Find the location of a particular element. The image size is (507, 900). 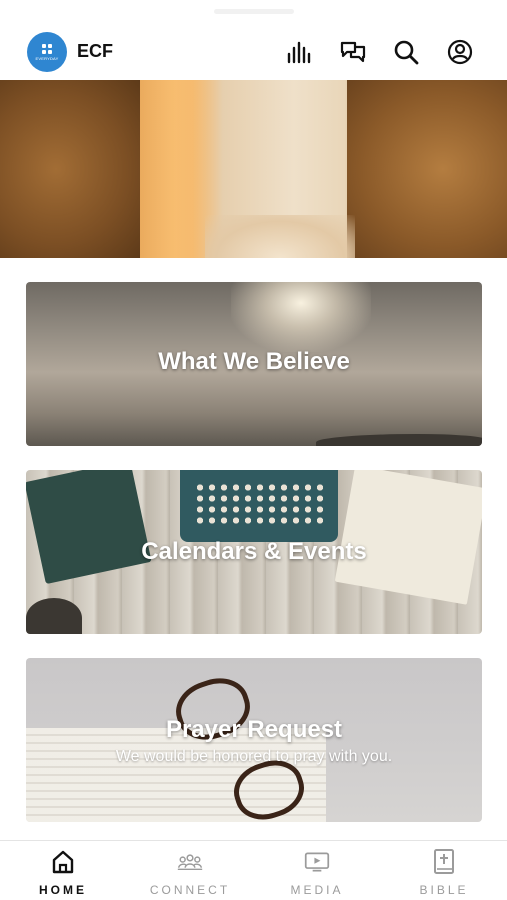

tab-bible: BIBLE is located at coordinates (444, 870).